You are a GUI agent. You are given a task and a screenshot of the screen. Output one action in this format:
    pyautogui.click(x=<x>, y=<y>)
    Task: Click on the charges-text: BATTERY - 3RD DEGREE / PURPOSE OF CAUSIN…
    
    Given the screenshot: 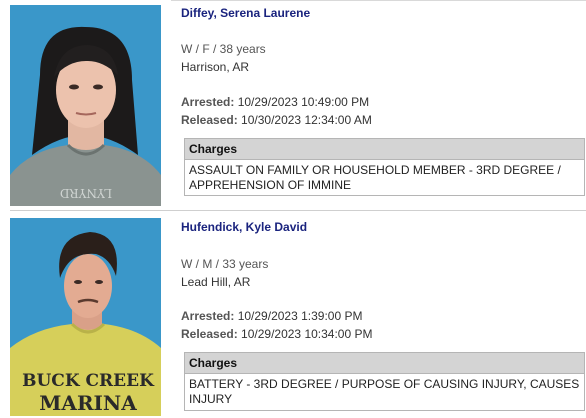 What is the action you would take?
    pyautogui.click(x=384, y=391)
    